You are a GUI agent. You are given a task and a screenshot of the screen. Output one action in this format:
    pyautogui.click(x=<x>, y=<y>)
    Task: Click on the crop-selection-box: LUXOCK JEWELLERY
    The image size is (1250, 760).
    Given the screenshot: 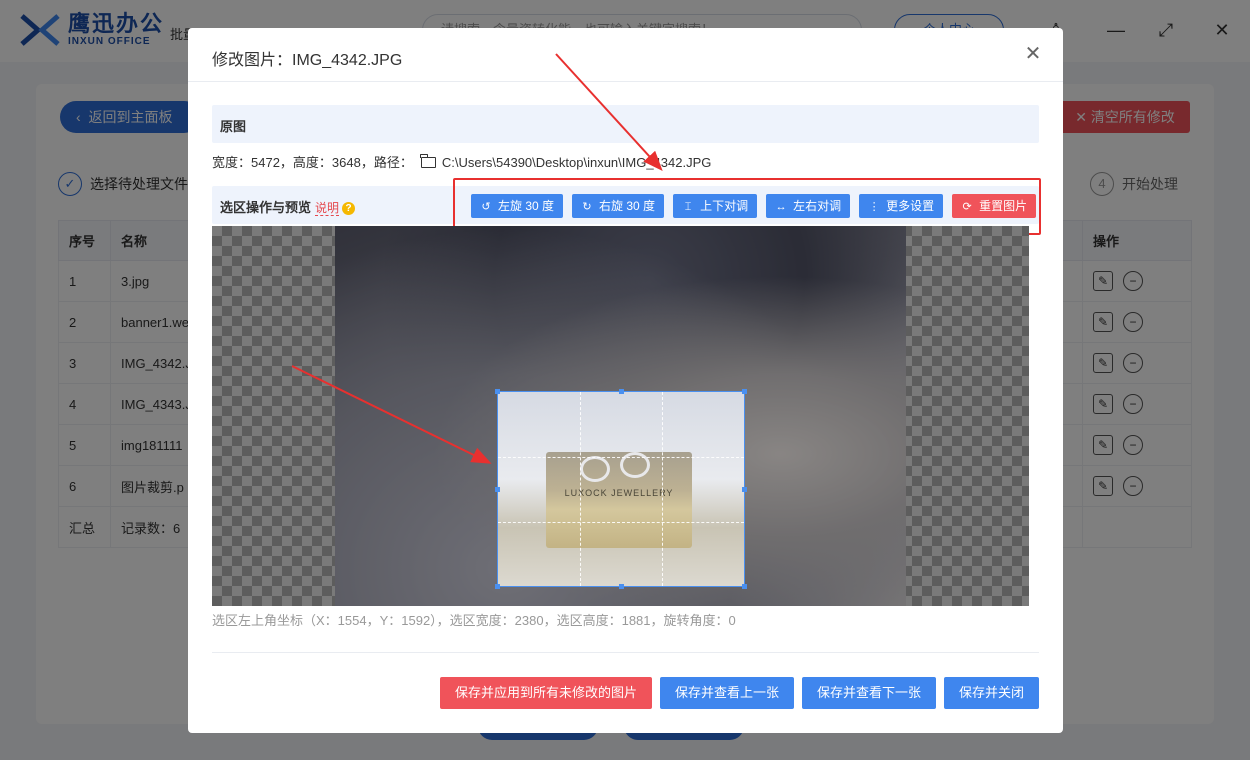 What is the action you would take?
    pyautogui.click(x=621, y=489)
    